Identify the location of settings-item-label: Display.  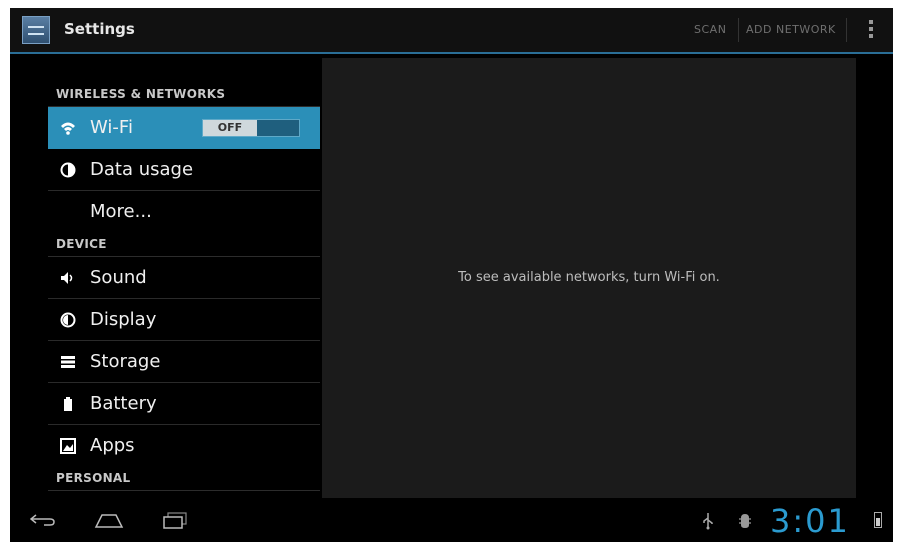
(123, 319).